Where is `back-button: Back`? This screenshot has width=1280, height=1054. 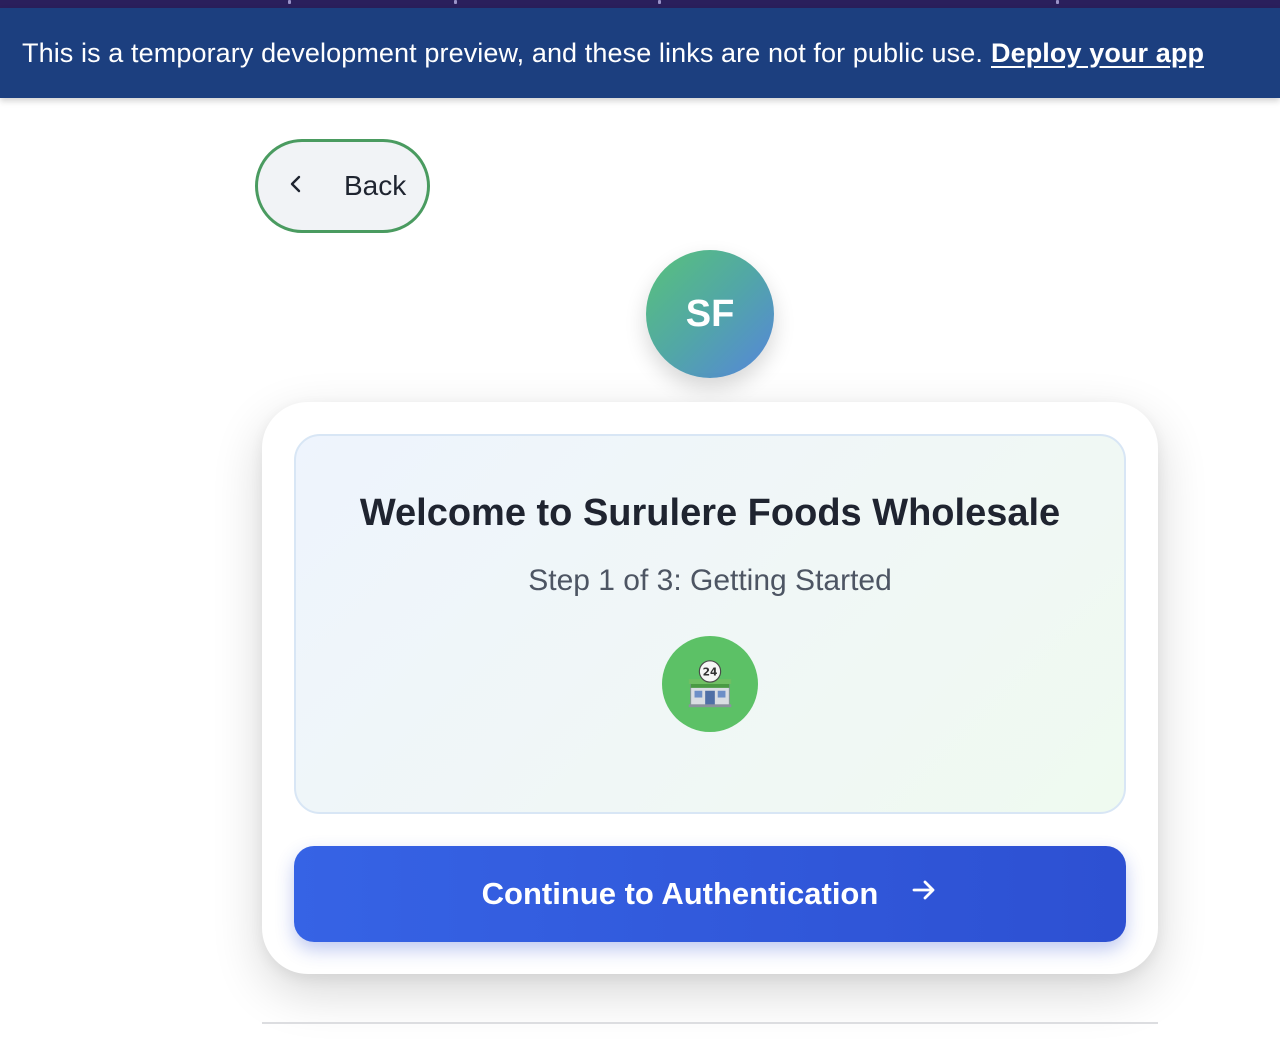 back-button: Back is located at coordinates (342, 186).